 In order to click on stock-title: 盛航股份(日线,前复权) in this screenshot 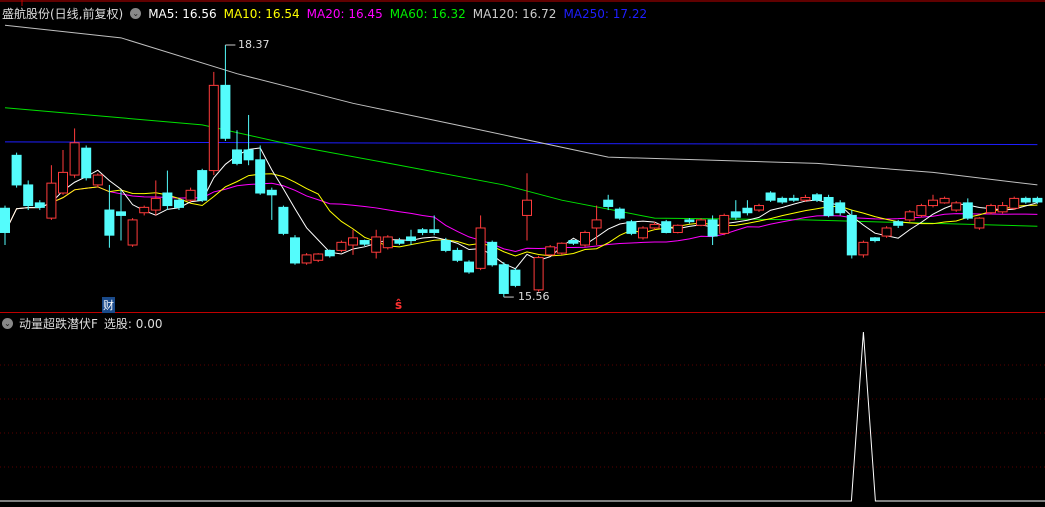, I will do `click(63, 14)`.